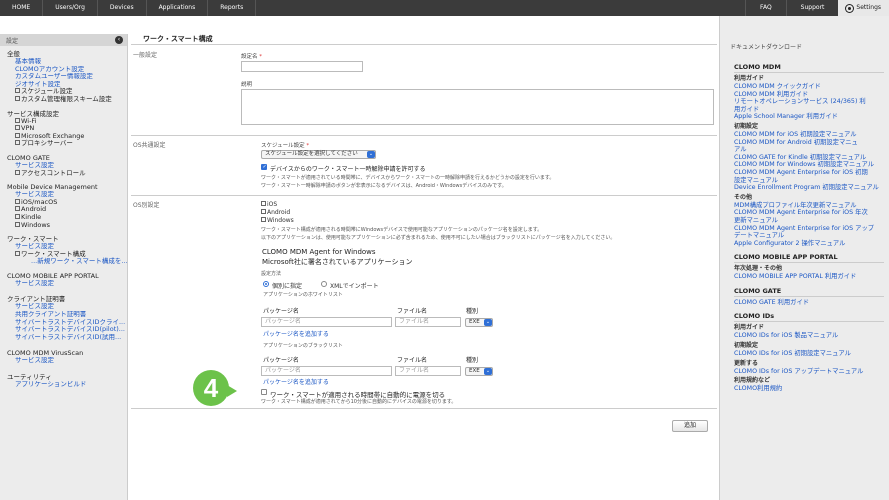 The width and height of the screenshot is (889, 500). What do you see at coordinates (178, 39) in the screenshot?
I see `page-title: ワーク・スマート構成` at bounding box center [178, 39].